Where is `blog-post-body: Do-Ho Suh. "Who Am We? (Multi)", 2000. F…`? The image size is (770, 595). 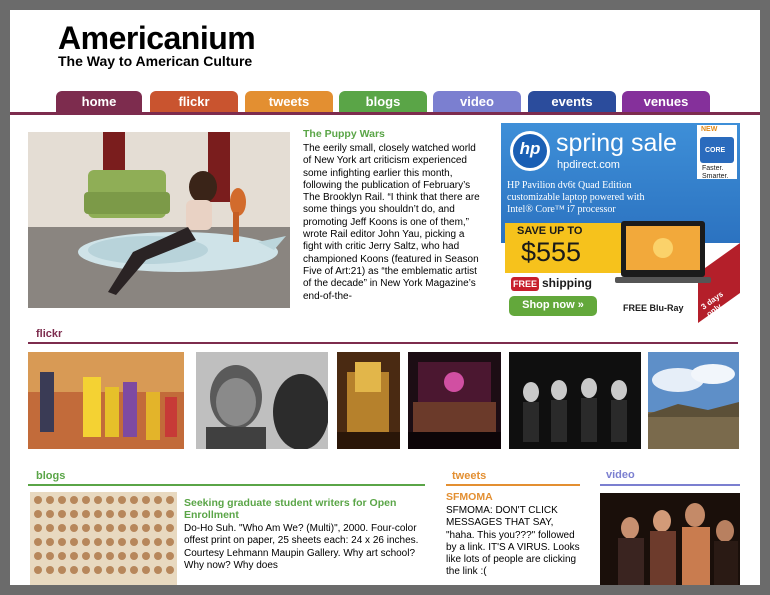
blog-post-body: Do-Ho Suh. "Who Am We? (Multi)", 2000. F… is located at coordinates (301, 547).